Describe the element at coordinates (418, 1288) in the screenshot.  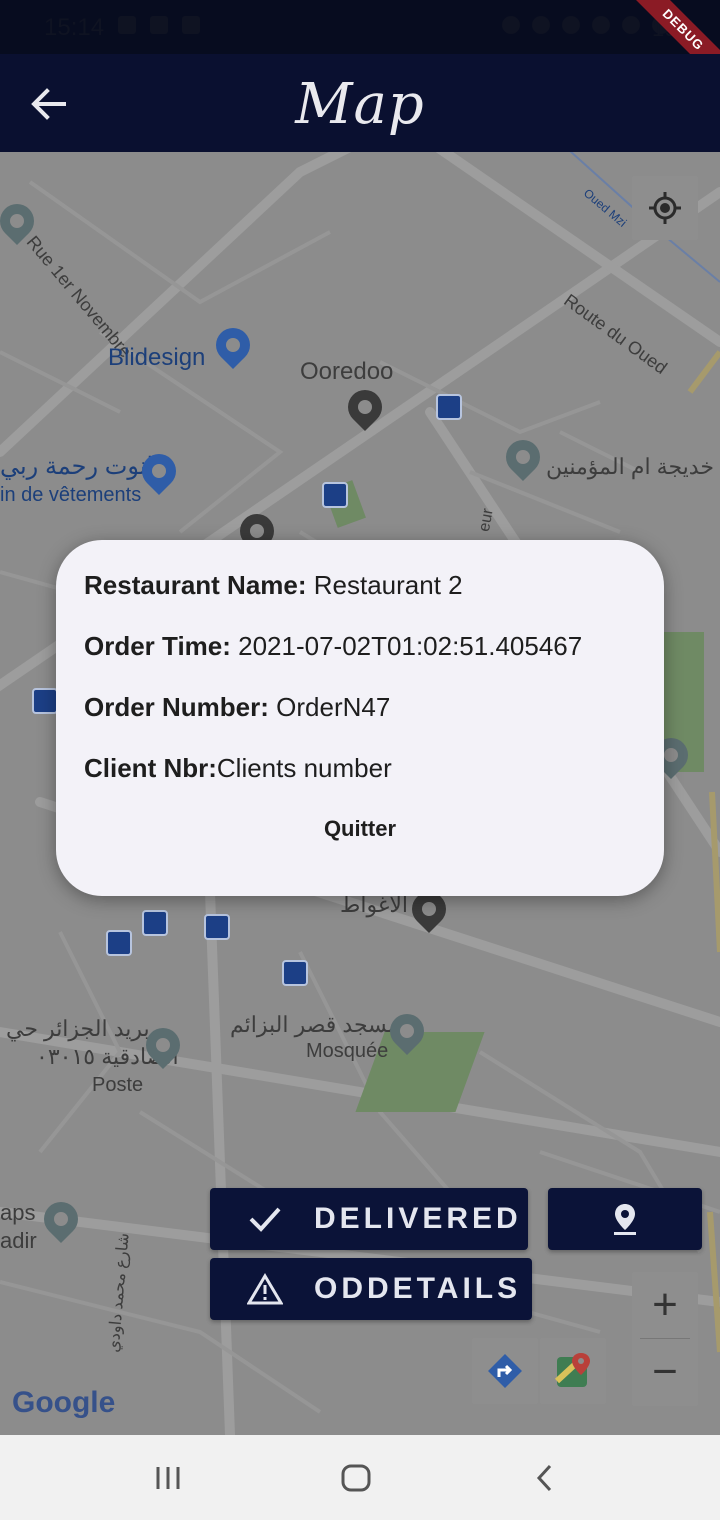
I see `oddetails-label: ODDETAILS` at that location.